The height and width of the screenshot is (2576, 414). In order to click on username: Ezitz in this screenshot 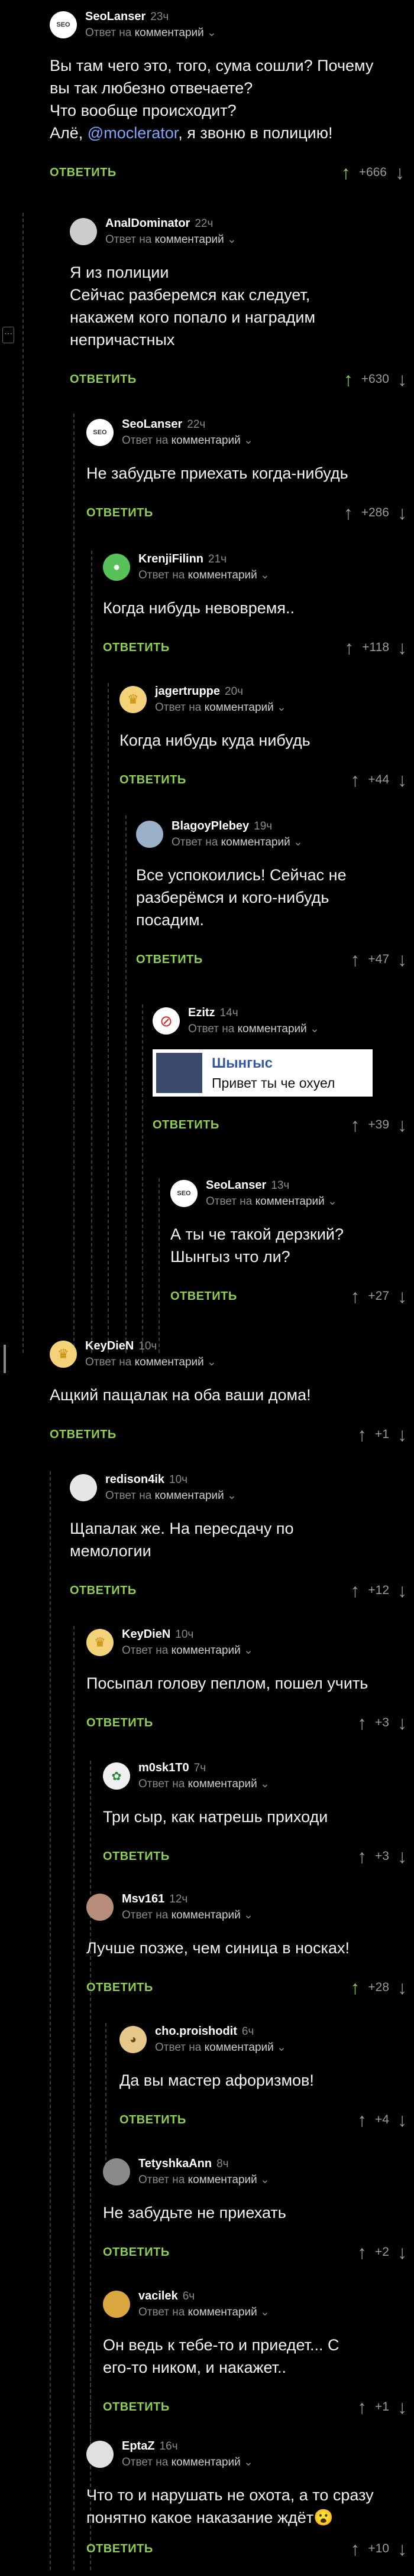, I will do `click(201, 1012)`.